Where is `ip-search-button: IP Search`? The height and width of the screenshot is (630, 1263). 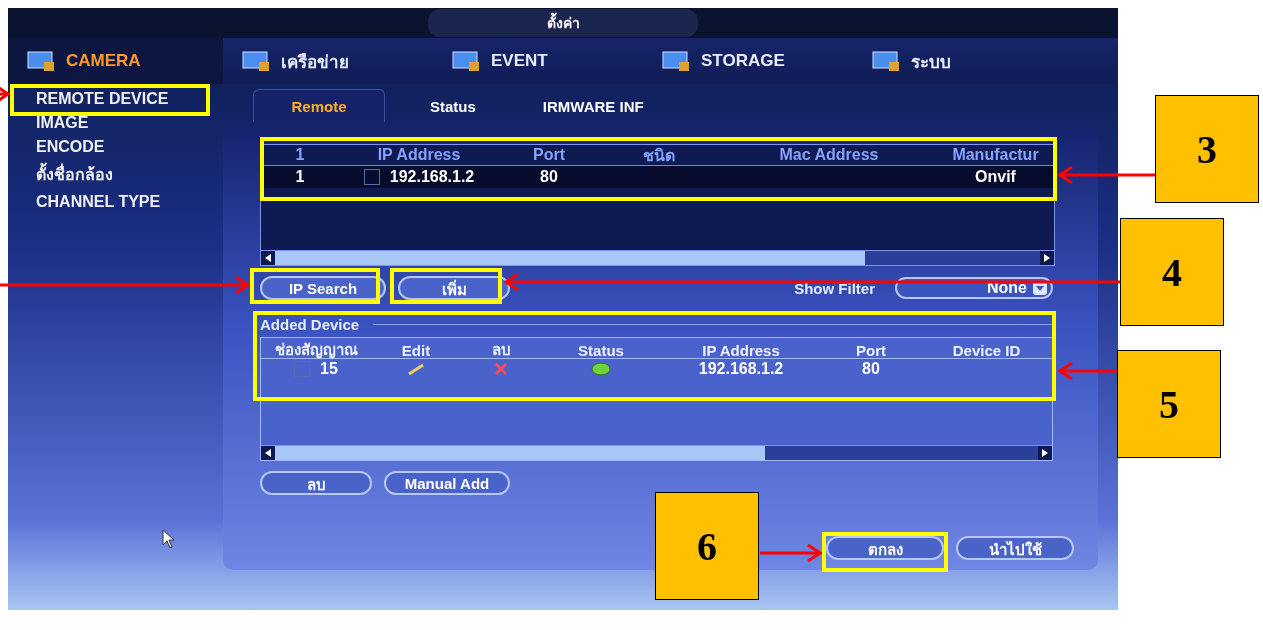 ip-search-button: IP Search is located at coordinates (323, 288).